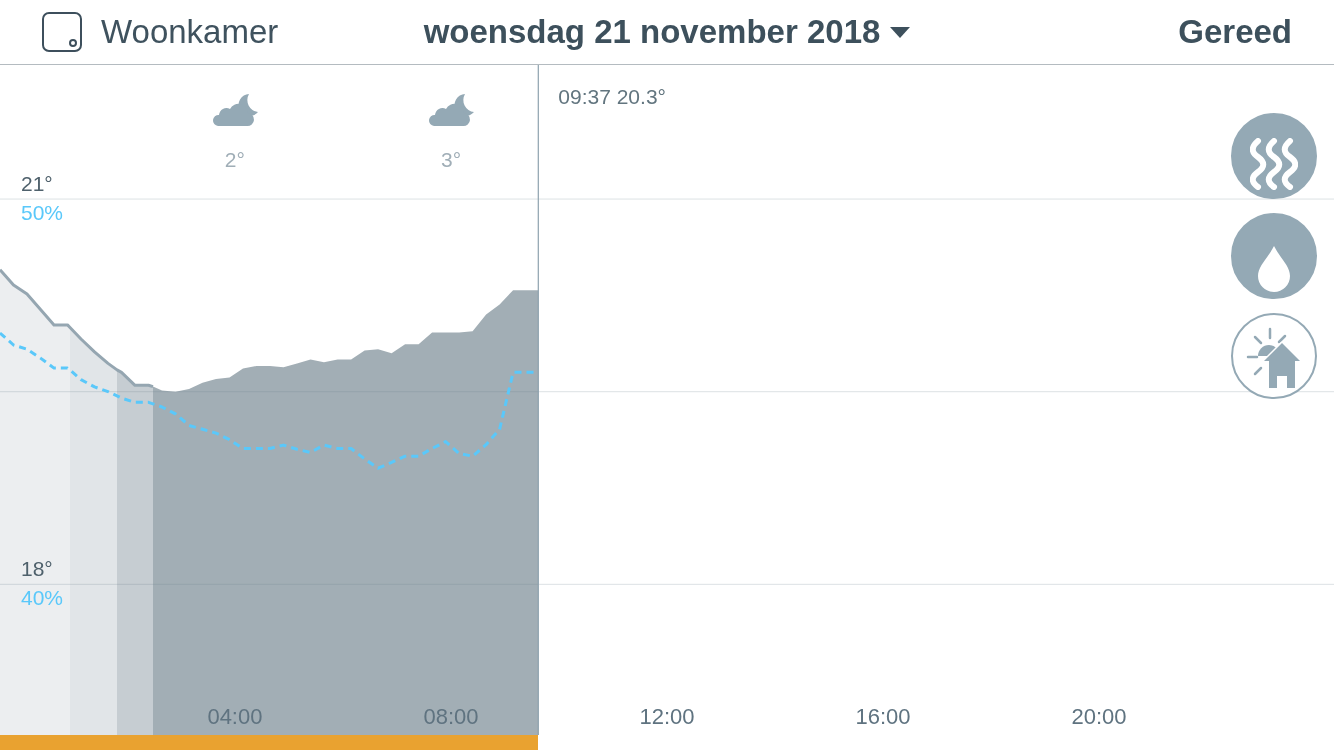  Describe the element at coordinates (235, 716) in the screenshot. I see `axis-label: 04:00` at that location.